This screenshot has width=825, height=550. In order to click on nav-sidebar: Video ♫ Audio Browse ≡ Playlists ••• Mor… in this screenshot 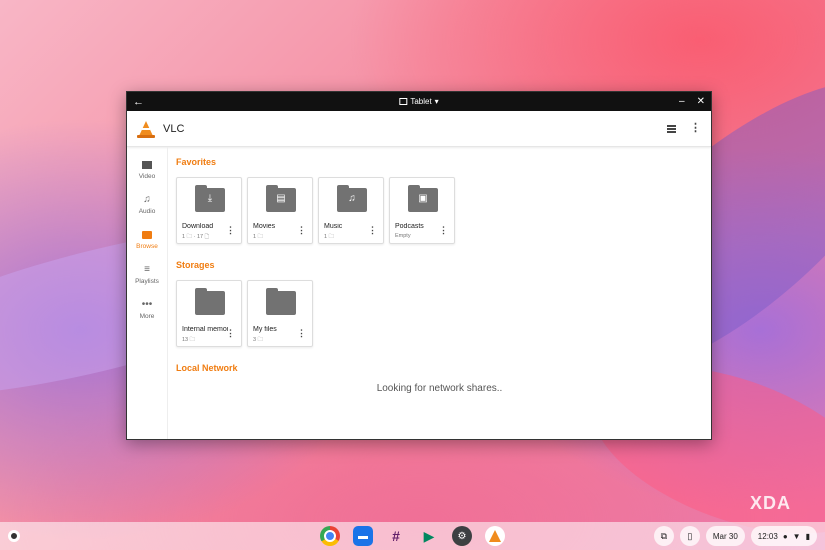, I will do `click(147, 293)`.